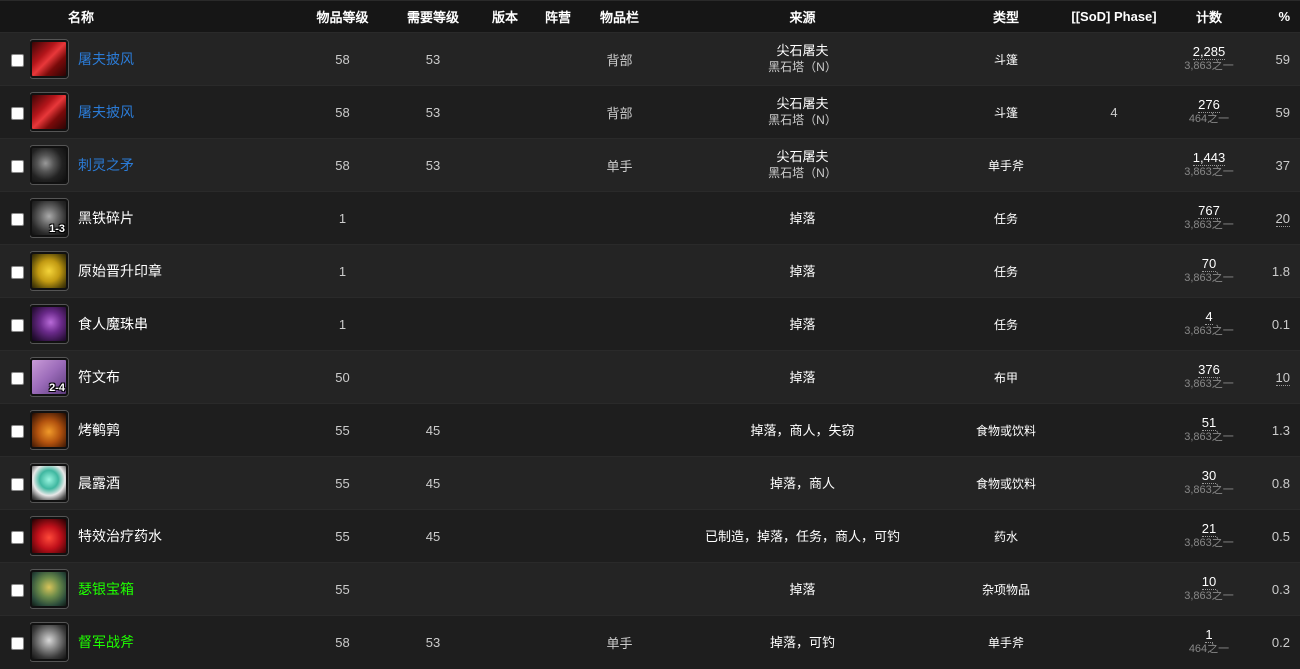 This screenshot has width=1300, height=669. What do you see at coordinates (165, 59) in the screenshot?
I see `name-cell: 屠夫披风` at bounding box center [165, 59].